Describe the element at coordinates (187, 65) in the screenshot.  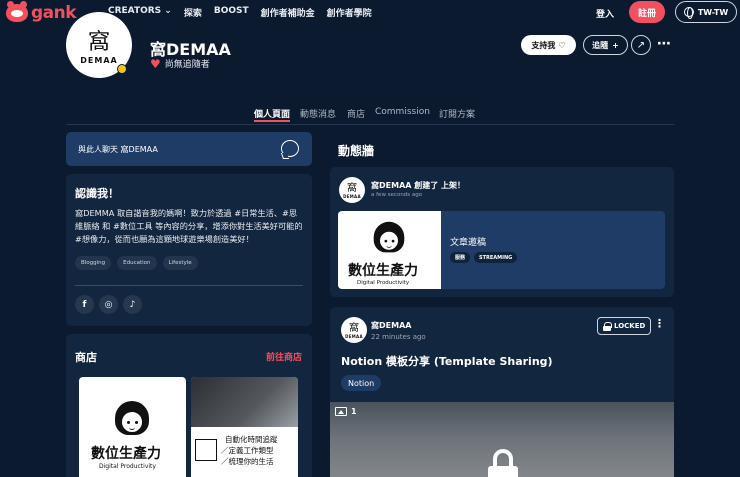
I see `followers-text: 尚無追隨者` at that location.